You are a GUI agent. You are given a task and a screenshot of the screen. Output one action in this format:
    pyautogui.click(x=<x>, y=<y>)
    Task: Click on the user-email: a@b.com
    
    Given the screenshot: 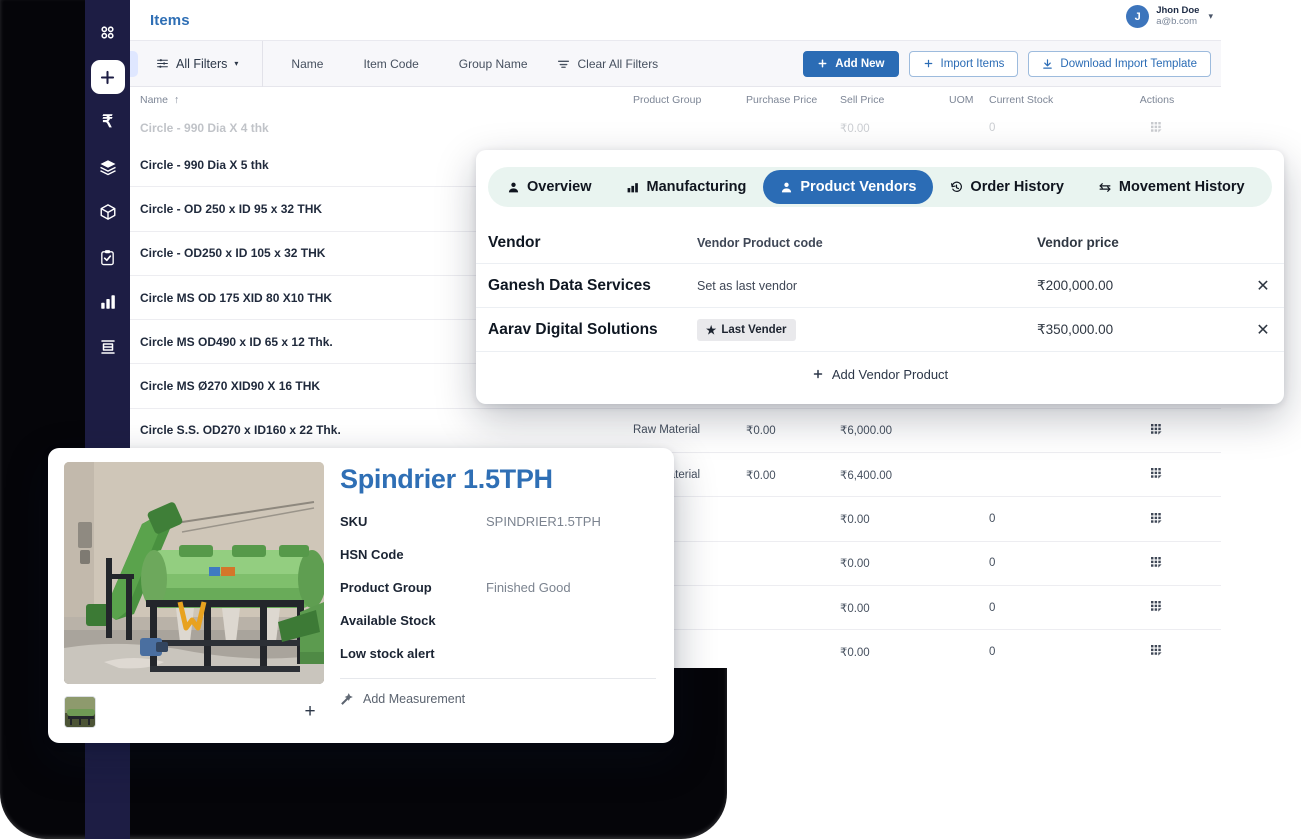 What is the action you would take?
    pyautogui.click(x=1176, y=21)
    